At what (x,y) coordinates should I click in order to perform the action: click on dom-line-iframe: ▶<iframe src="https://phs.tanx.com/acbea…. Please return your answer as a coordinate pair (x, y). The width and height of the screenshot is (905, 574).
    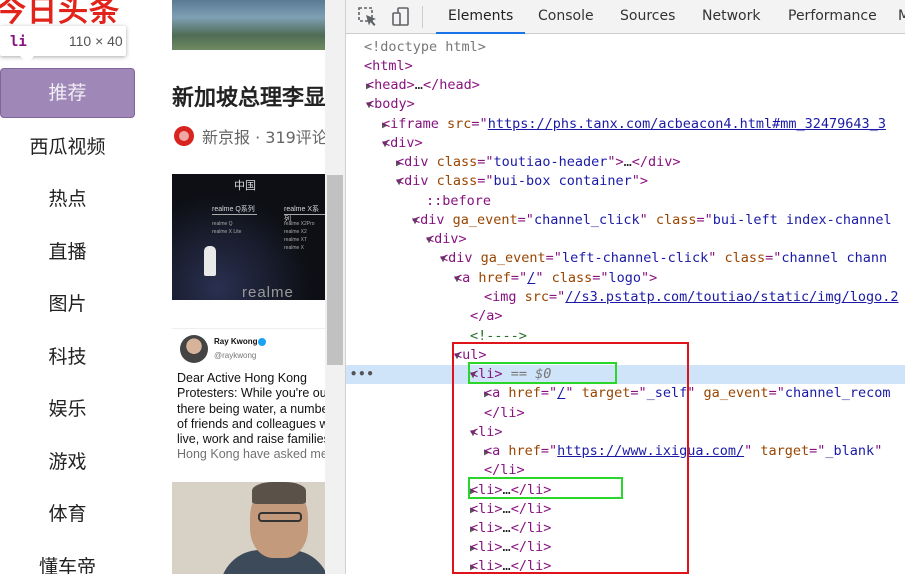
    Looking at the image, I should click on (625, 124).